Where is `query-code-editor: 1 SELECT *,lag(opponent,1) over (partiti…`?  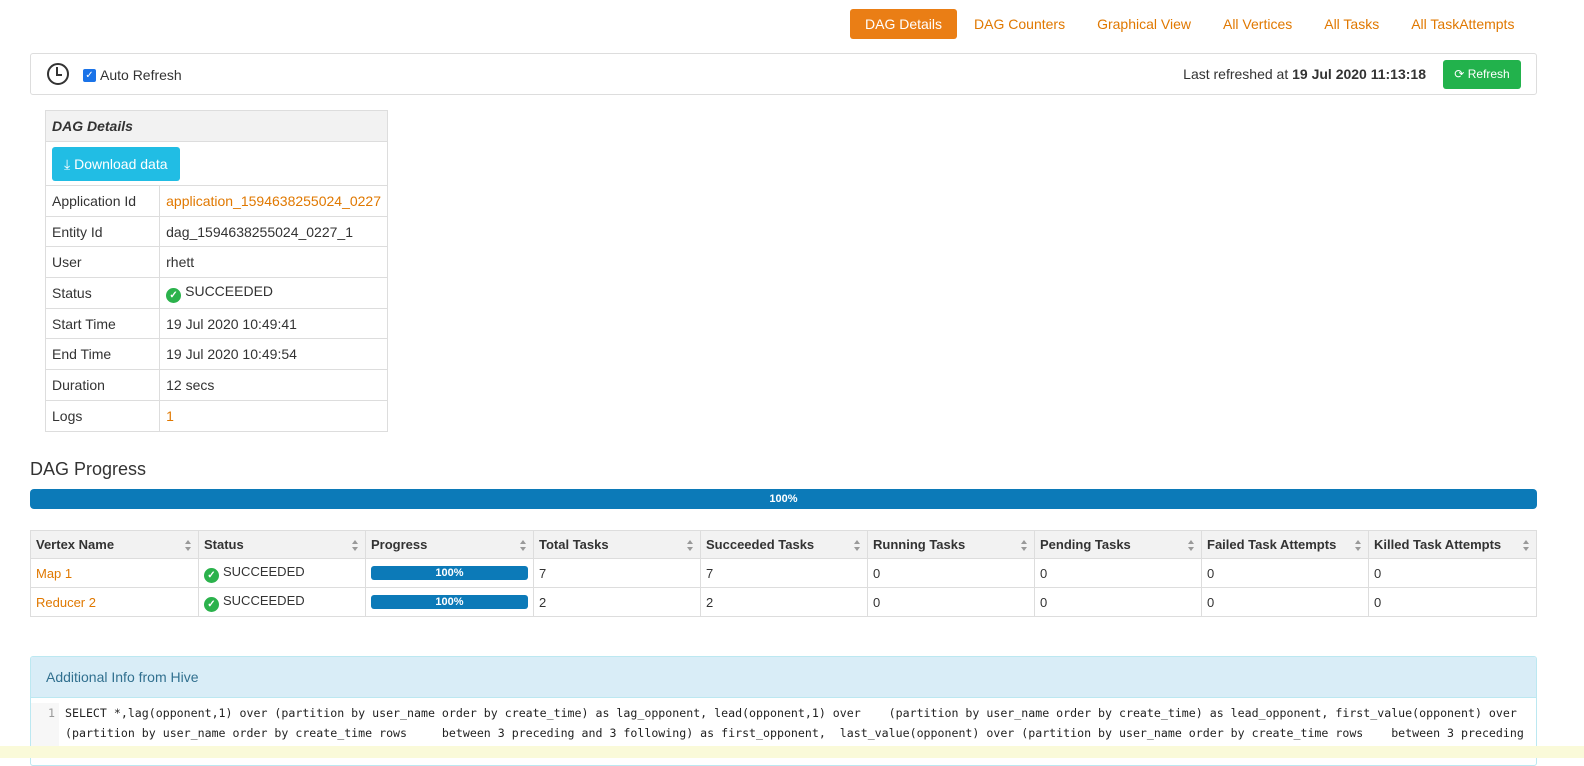
query-code-editor: 1 SELECT *,lag(opponent,1) over (partiti… is located at coordinates (783, 723).